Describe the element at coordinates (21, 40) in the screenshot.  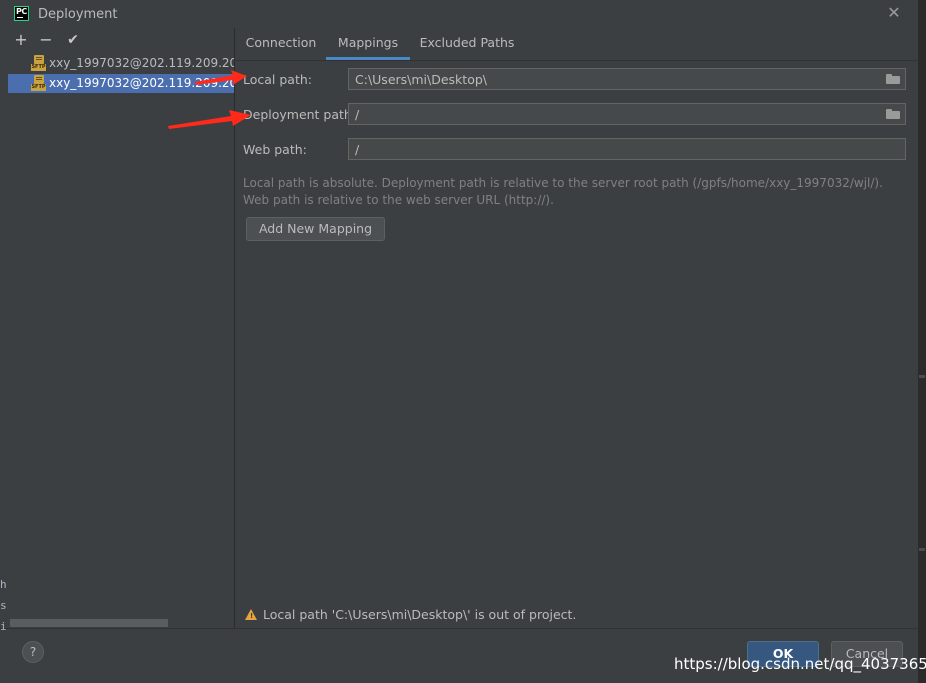
I see `add-server-button: +` at that location.